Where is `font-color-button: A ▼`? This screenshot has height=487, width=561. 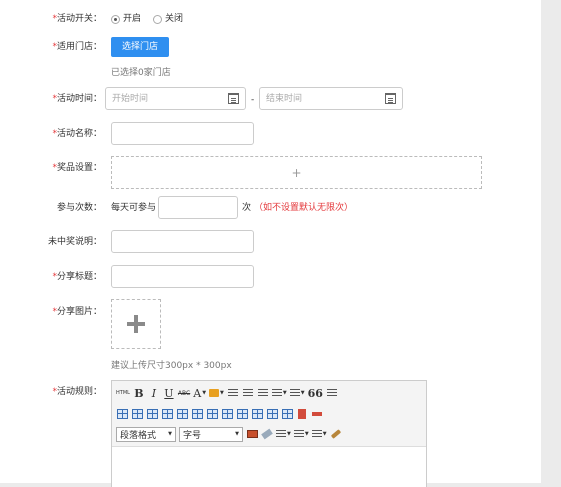 font-color-button: A ▼ is located at coordinates (199, 393).